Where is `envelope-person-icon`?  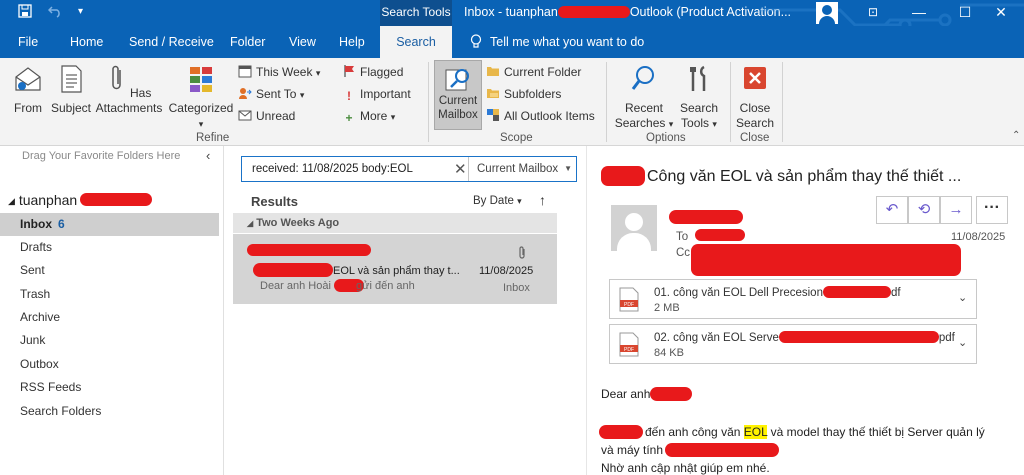
envelope-person-icon is located at coordinates (28, 79).